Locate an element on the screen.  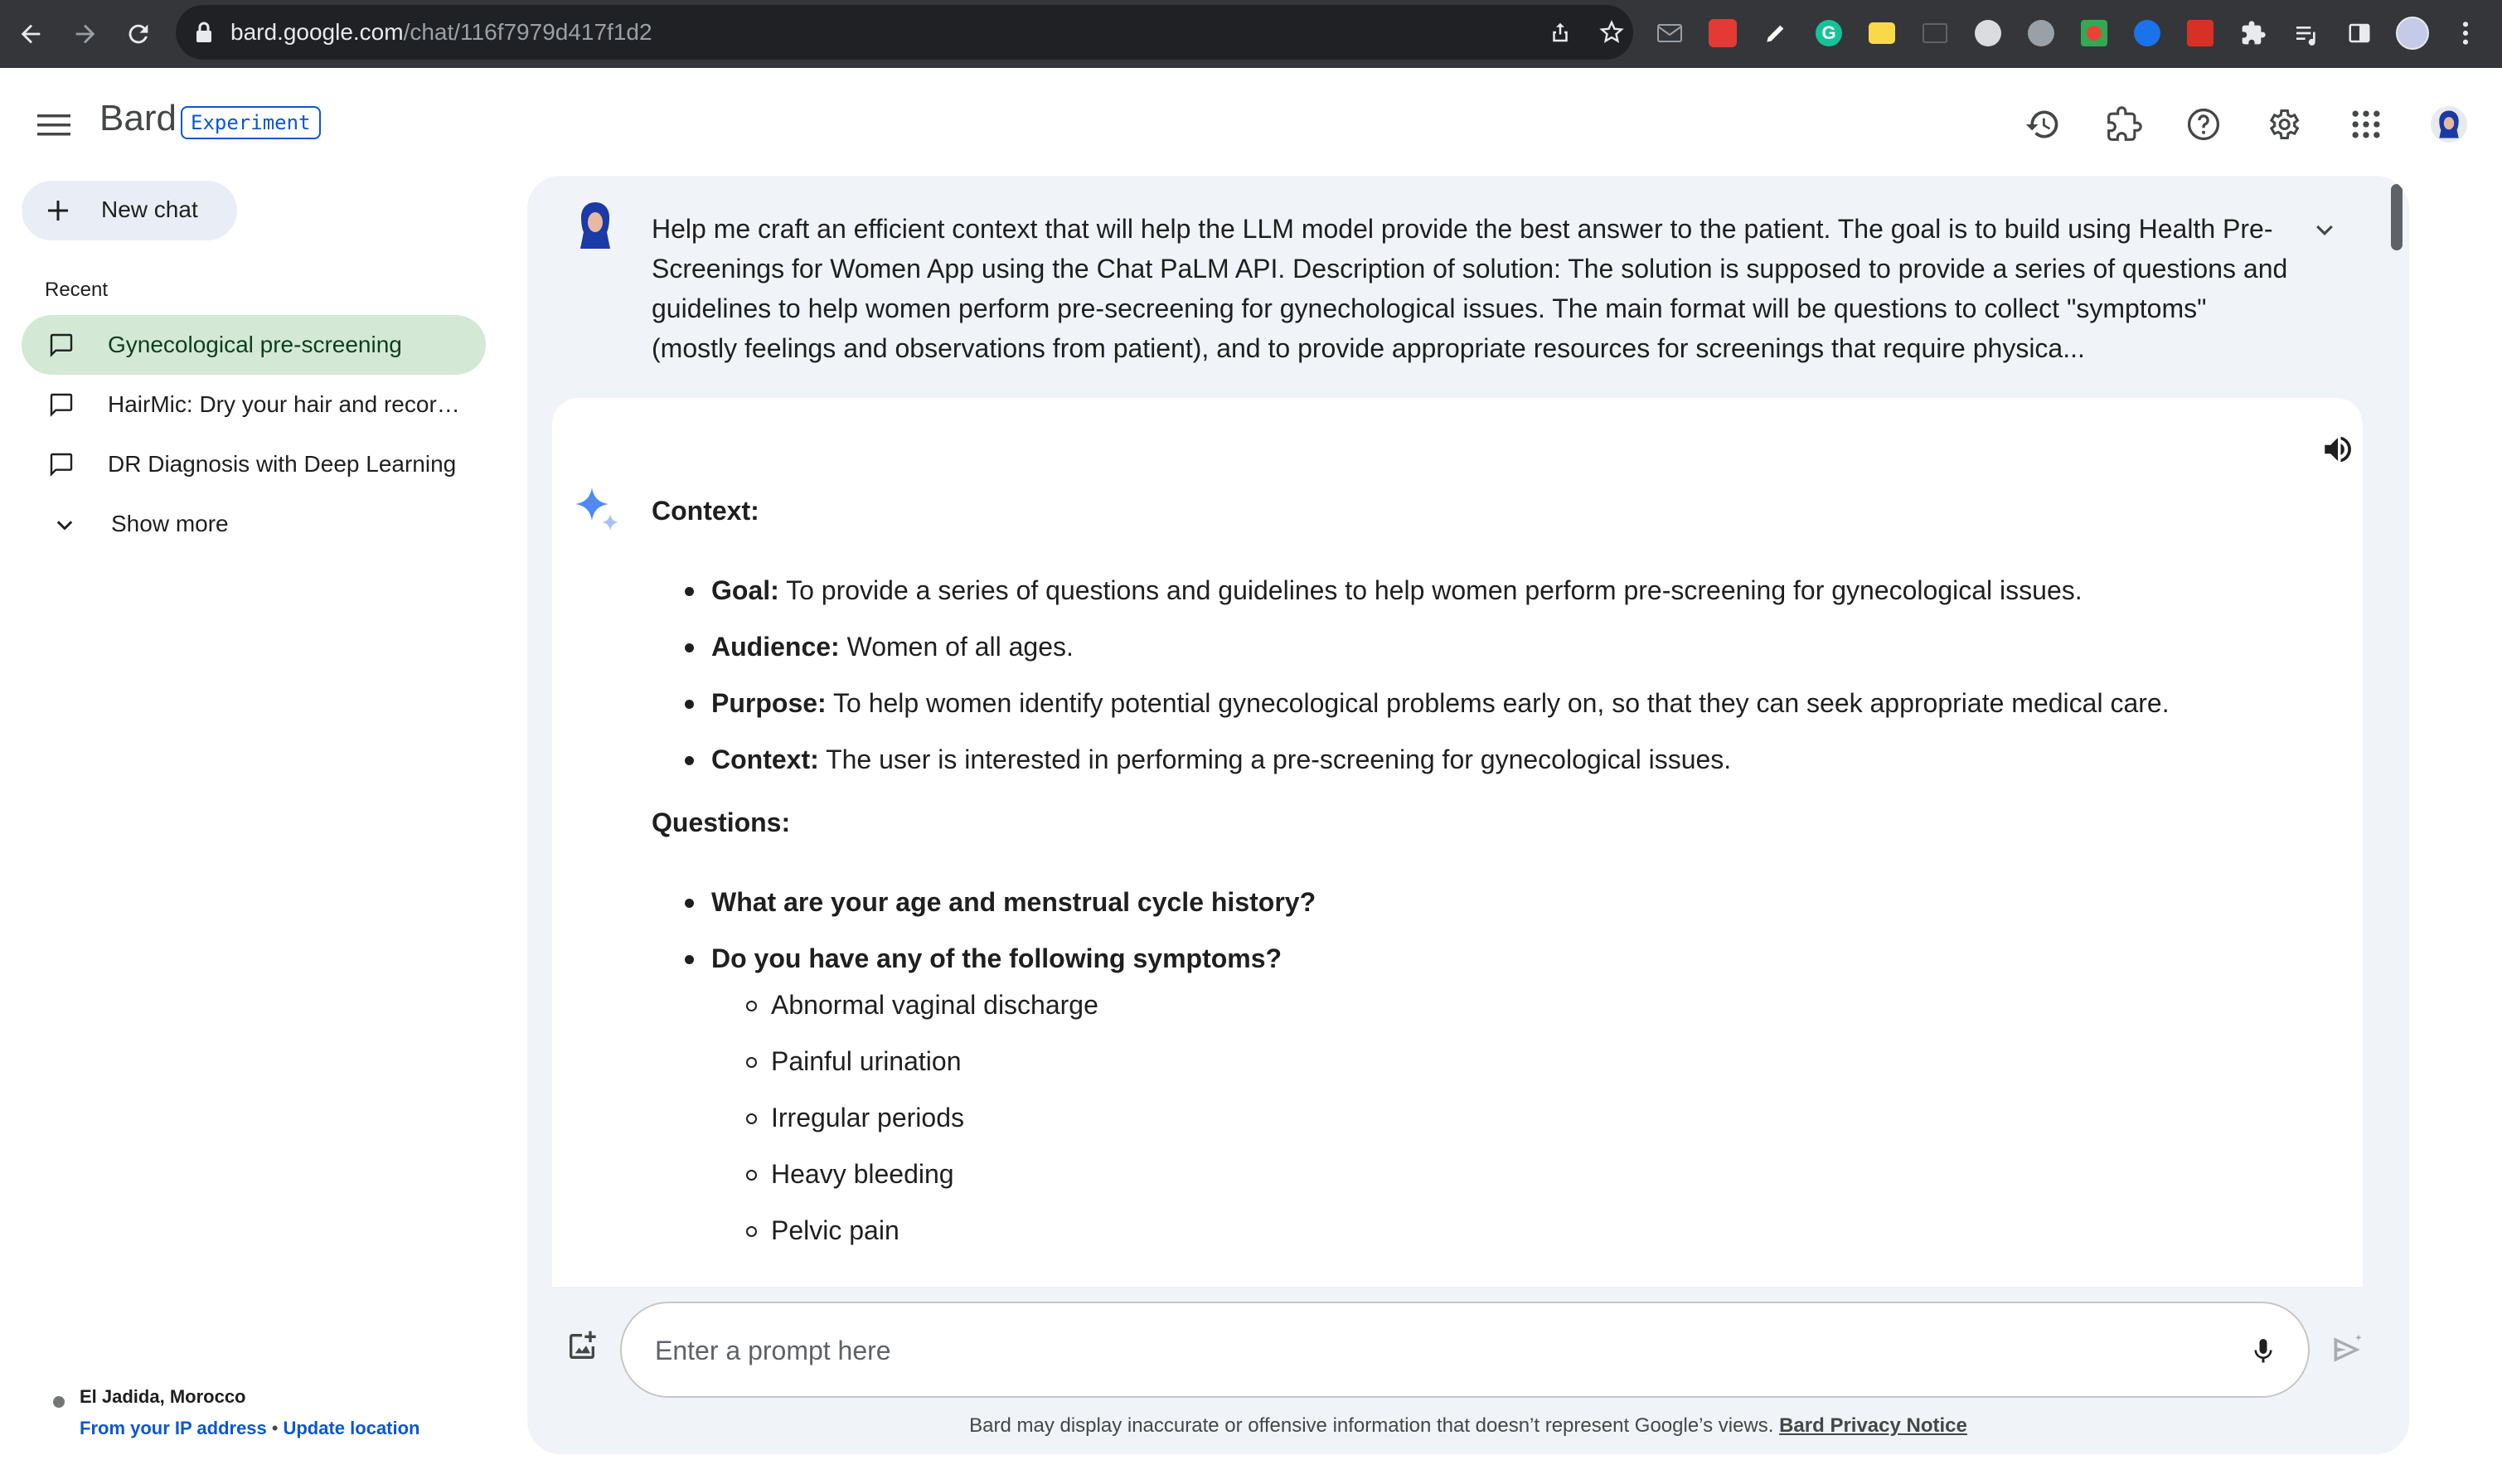
prompt-input is located at coordinates (1443, 1351).